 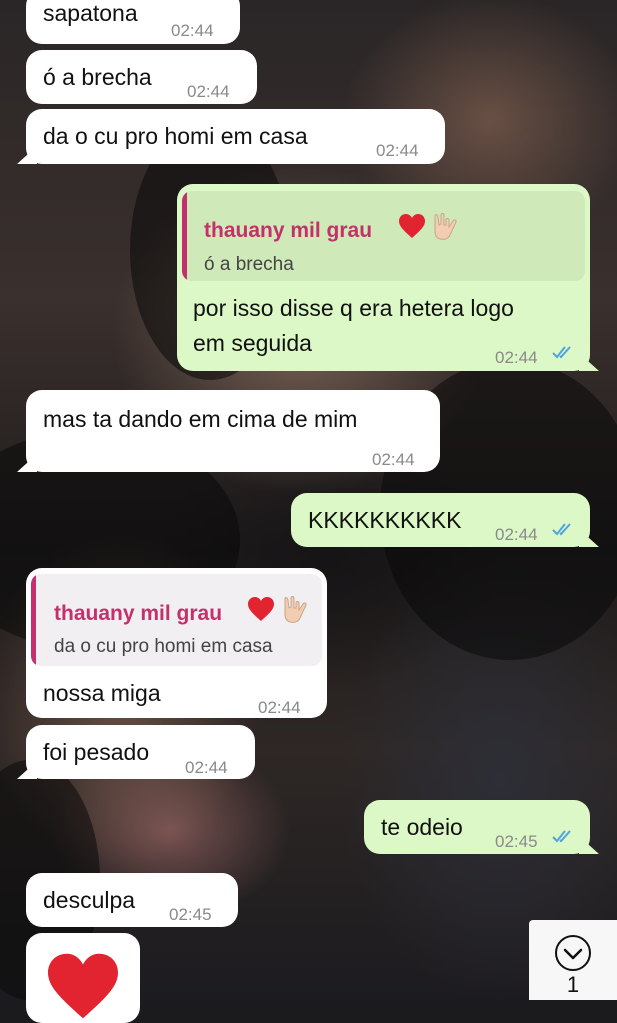 What do you see at coordinates (249, 264) in the screenshot?
I see `quoted-text: ó a brecha` at bounding box center [249, 264].